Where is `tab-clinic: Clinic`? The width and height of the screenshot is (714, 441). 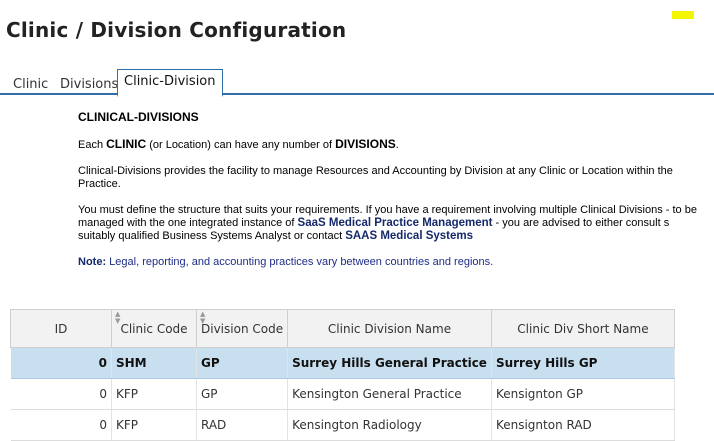 tab-clinic: Clinic is located at coordinates (30, 84).